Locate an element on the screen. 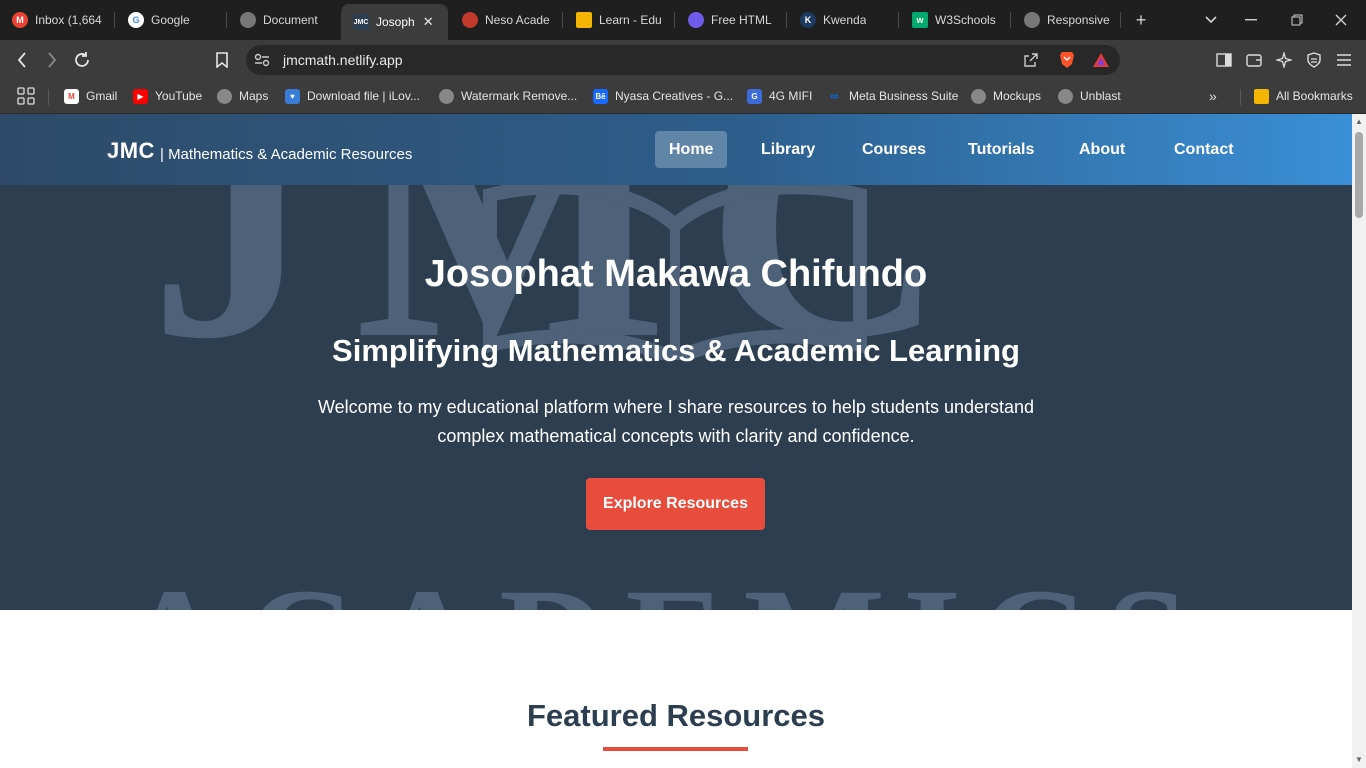 This screenshot has width=1366, height=768. browser-tab-google: G Google is located at coordinates (174, 20).